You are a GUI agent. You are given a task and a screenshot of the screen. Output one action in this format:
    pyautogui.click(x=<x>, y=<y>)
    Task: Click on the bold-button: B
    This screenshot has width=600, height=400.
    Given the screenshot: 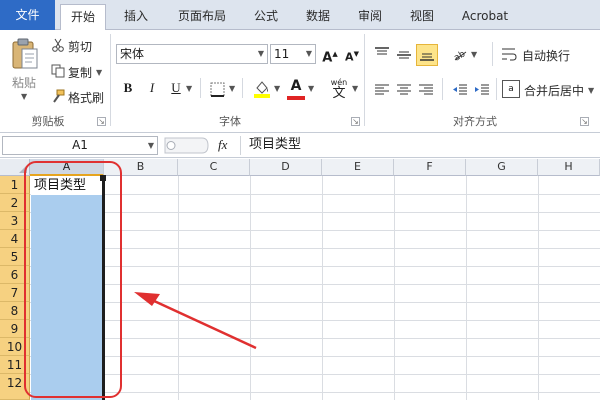 What is the action you would take?
    pyautogui.click(x=128, y=88)
    